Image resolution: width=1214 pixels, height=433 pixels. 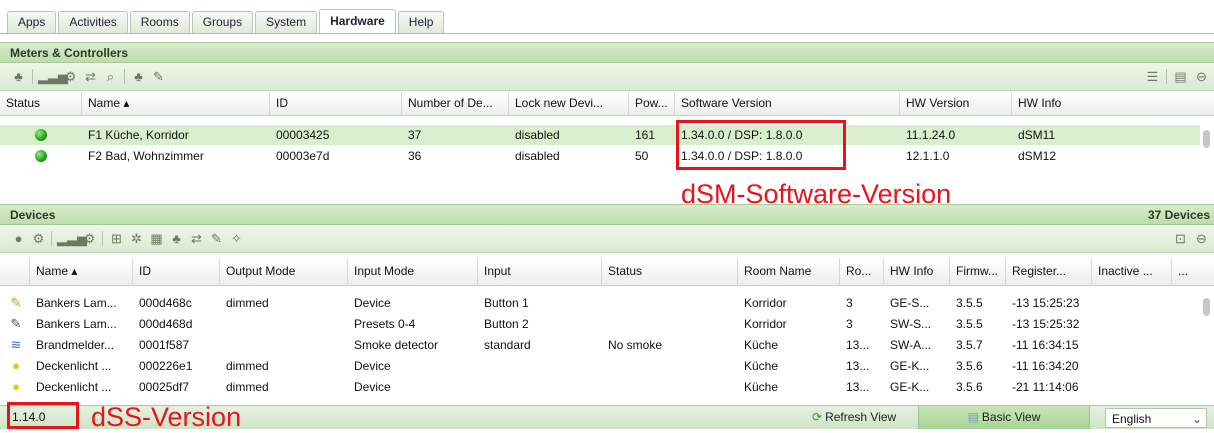 I want to click on device-firmware: 3.5.7, so click(x=969, y=345).